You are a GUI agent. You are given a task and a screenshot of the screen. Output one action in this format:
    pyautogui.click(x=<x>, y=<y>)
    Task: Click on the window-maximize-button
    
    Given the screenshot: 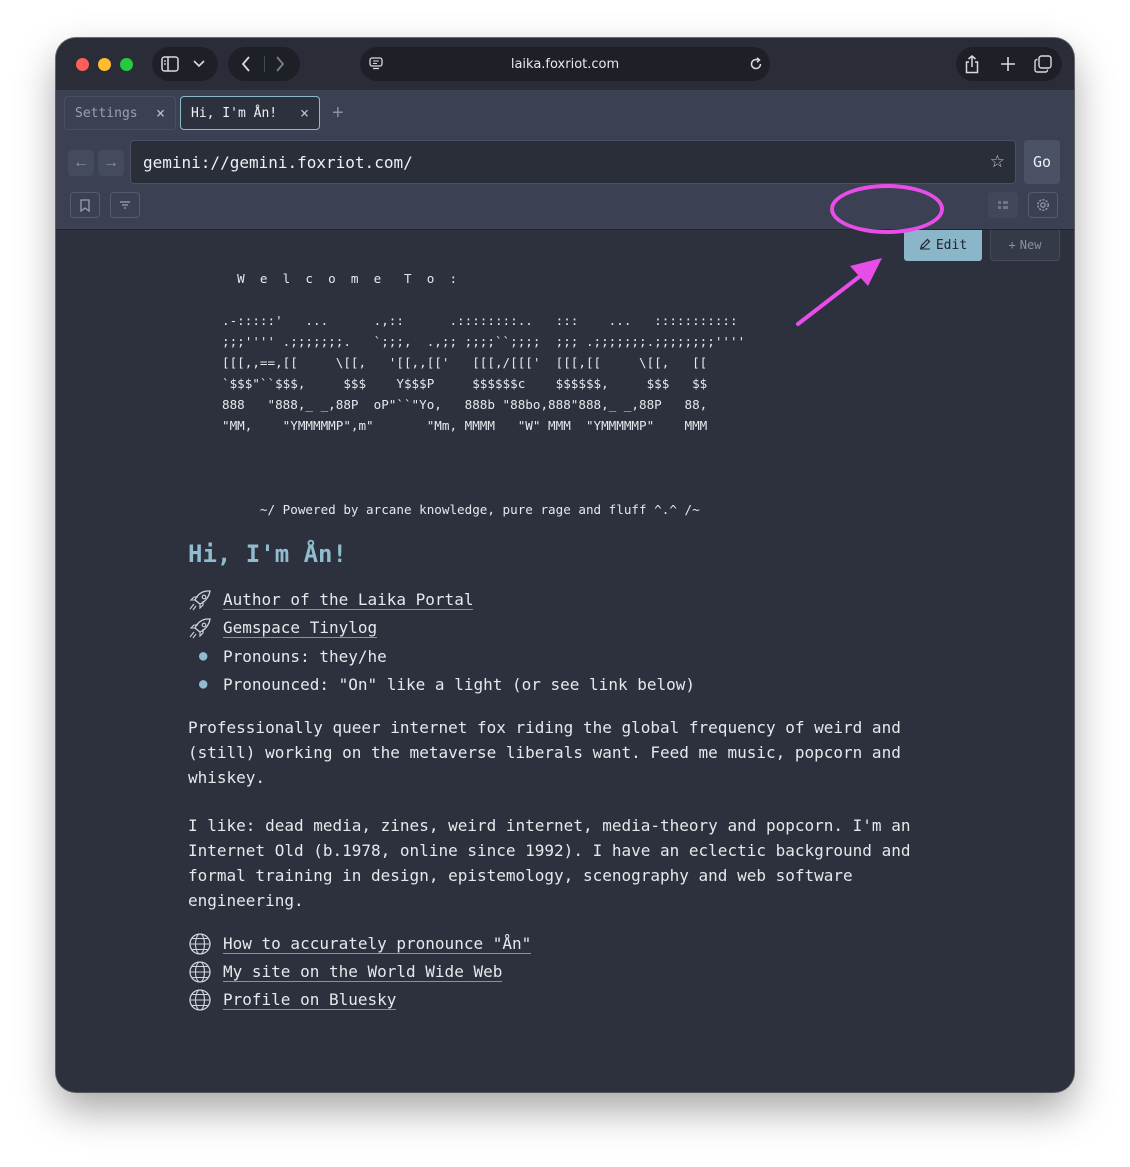 What is the action you would take?
    pyautogui.click(x=126, y=64)
    